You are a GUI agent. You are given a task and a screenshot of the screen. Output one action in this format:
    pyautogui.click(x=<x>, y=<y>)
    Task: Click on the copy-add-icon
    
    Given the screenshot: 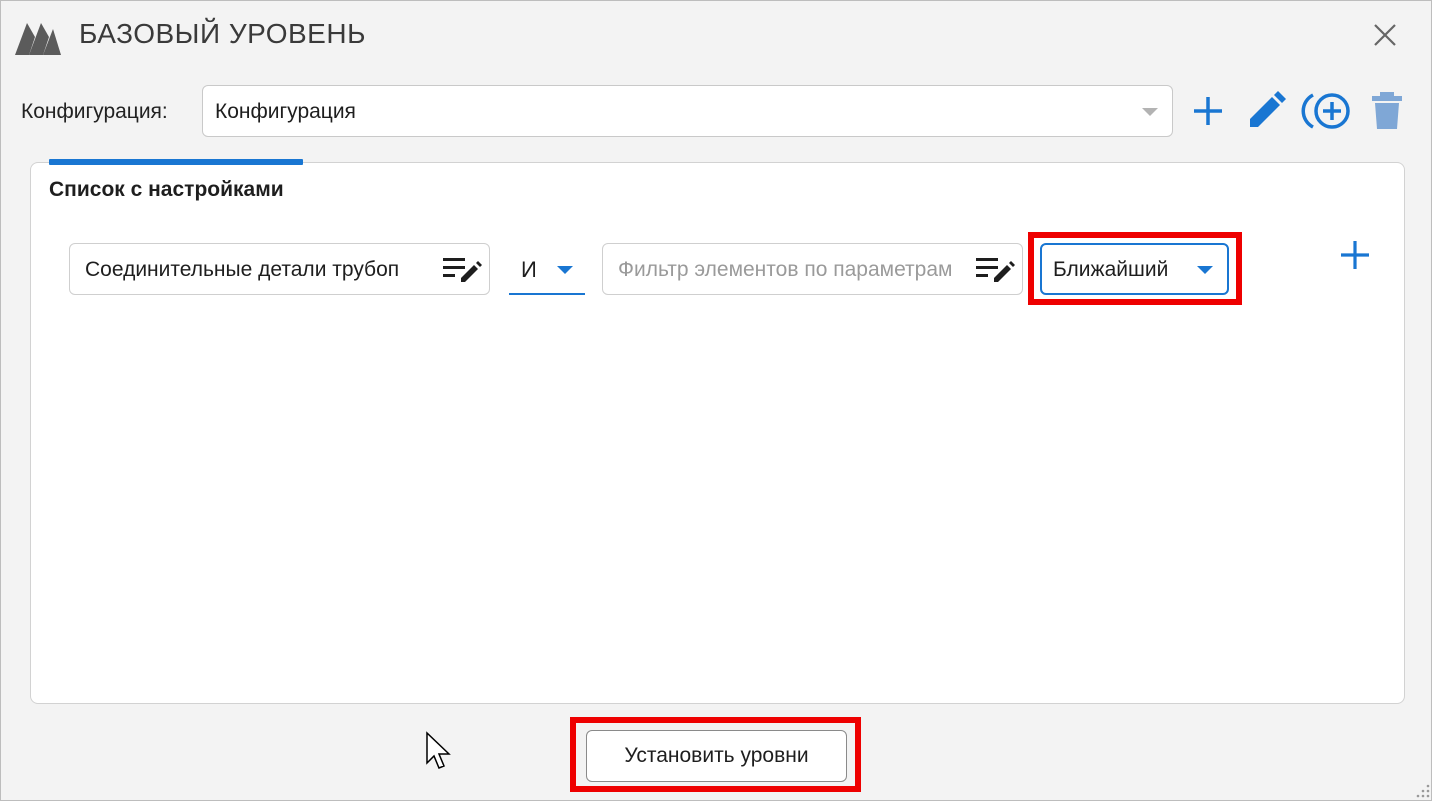 What is the action you would take?
    pyautogui.click(x=1327, y=111)
    